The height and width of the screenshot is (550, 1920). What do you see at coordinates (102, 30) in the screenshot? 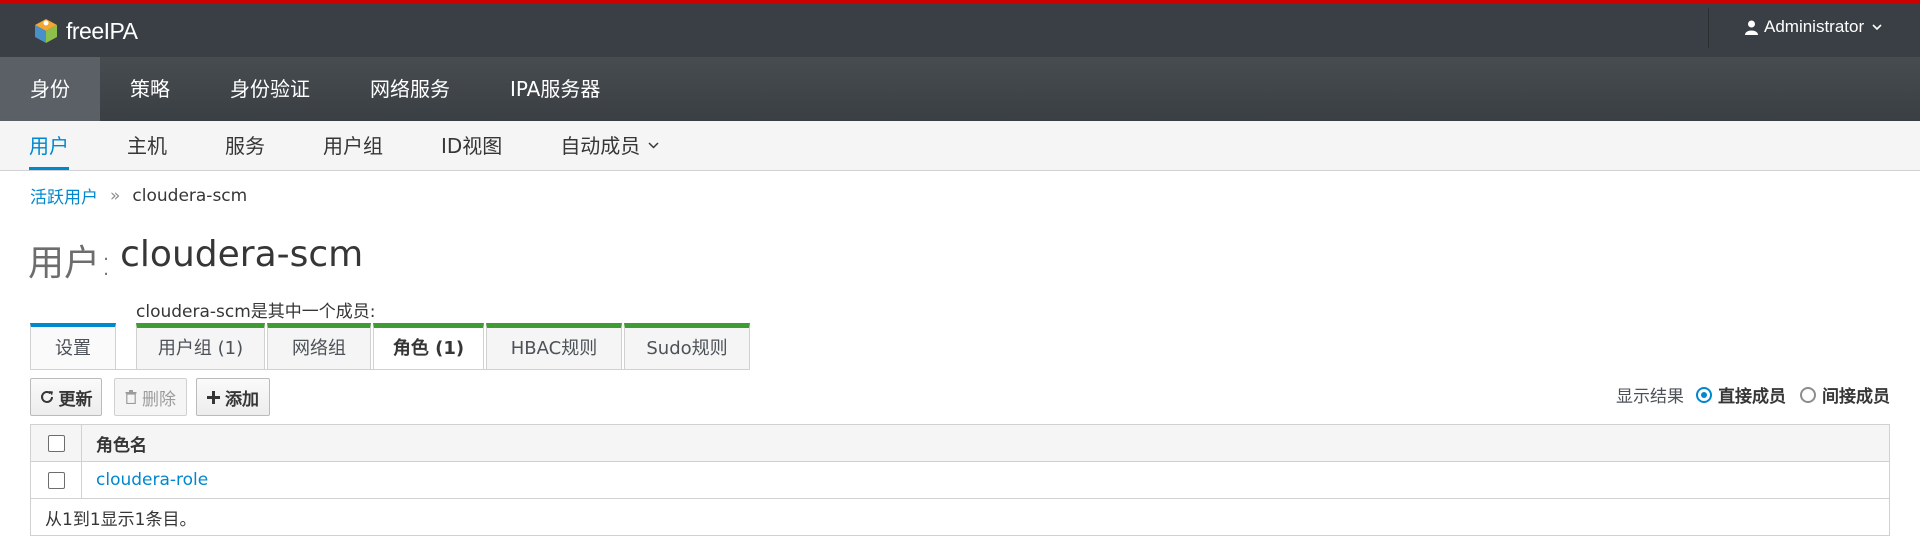
I see `brand-name: freeIPA` at bounding box center [102, 30].